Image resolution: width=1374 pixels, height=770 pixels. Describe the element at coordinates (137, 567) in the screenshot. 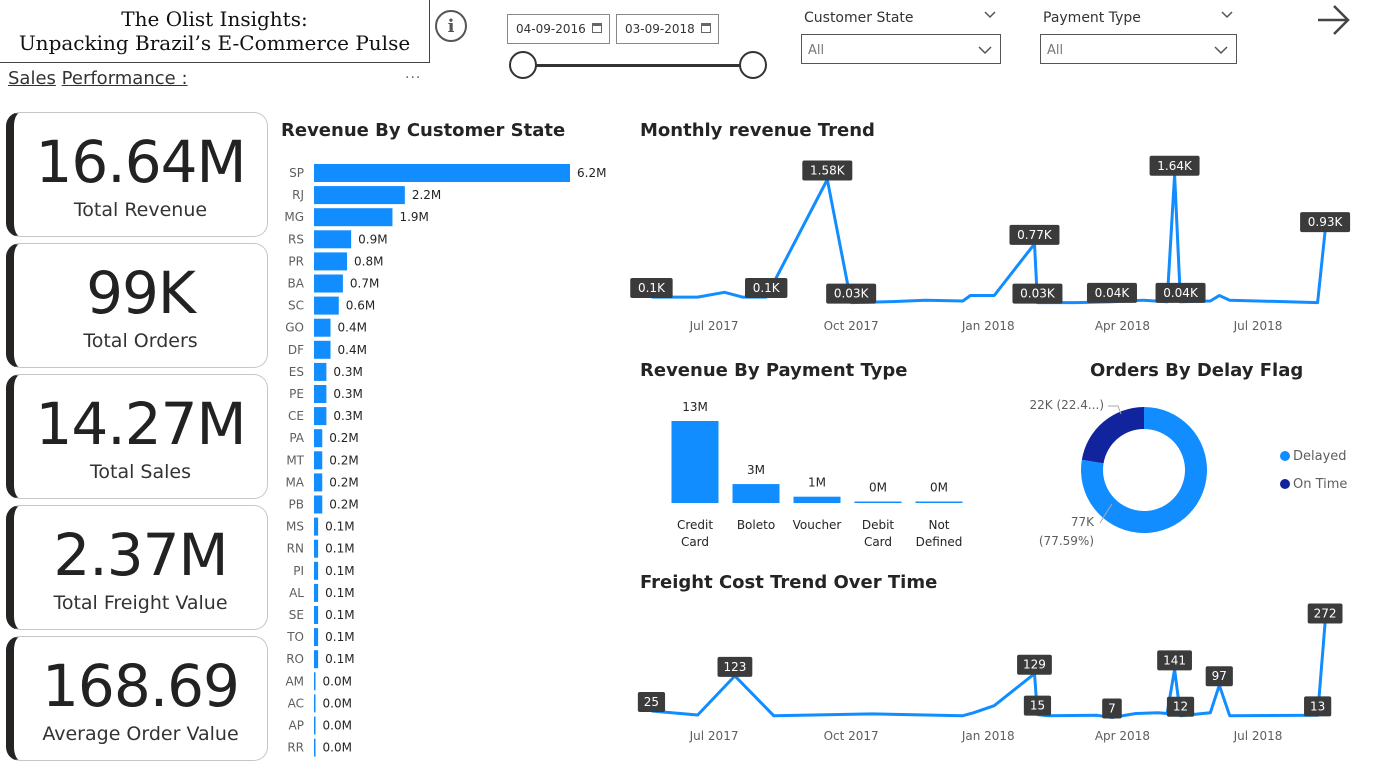

I see `kpi-card-total-freight: 2.37M Total Freight Value` at that location.